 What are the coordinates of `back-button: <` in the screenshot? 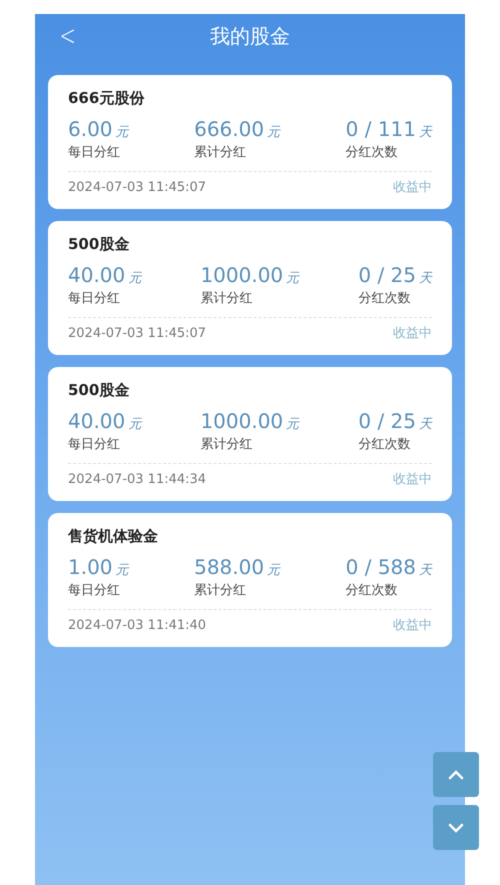 It's located at (67, 36).